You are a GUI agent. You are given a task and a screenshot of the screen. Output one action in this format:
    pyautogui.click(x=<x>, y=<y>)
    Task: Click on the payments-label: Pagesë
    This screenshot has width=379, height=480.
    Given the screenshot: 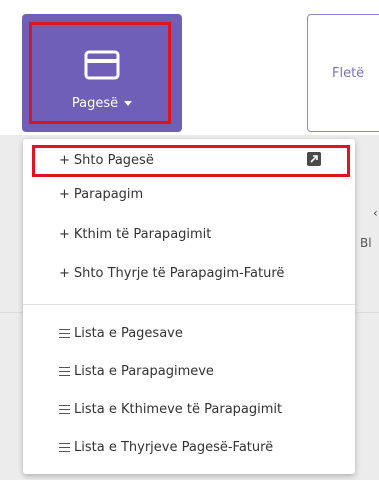 What is the action you would take?
    pyautogui.click(x=102, y=103)
    